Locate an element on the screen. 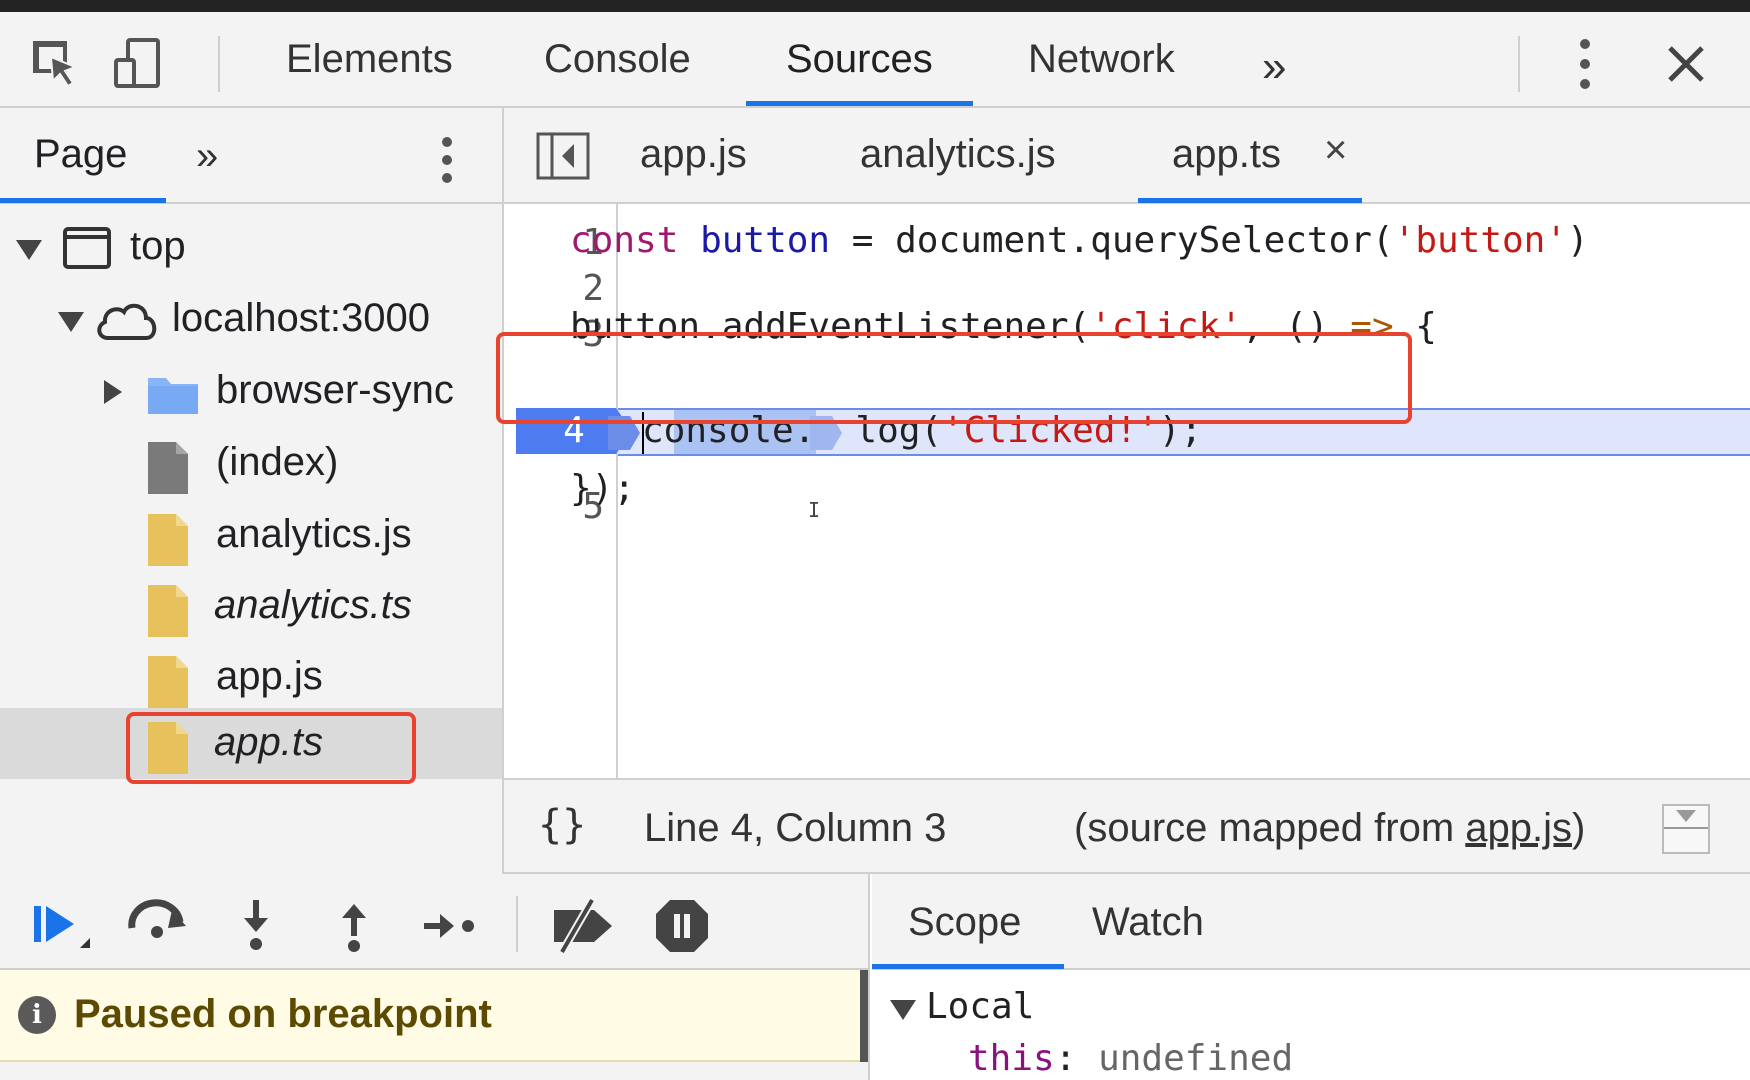 The image size is (1750, 1080). tree-item-label: app.js is located at coordinates (269, 676).